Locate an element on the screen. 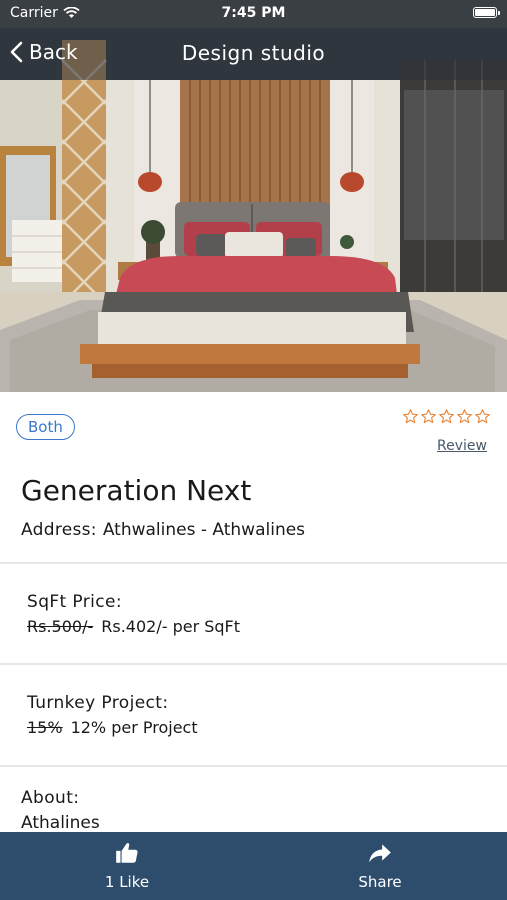  page-title: Design studio is located at coordinates (253, 53).